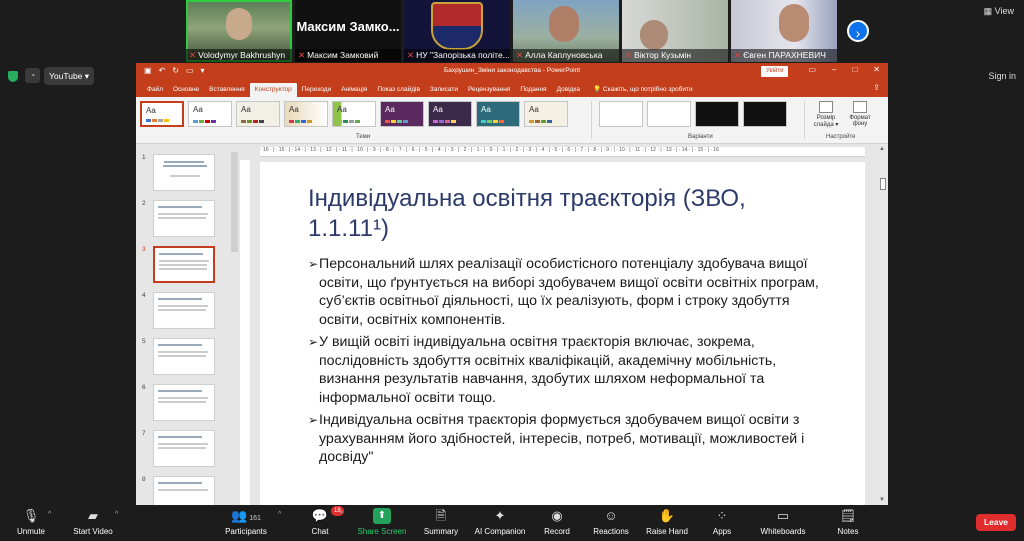  What do you see at coordinates (882, 500) in the screenshot?
I see `scroll-down-icon: ▼` at bounding box center [882, 500].